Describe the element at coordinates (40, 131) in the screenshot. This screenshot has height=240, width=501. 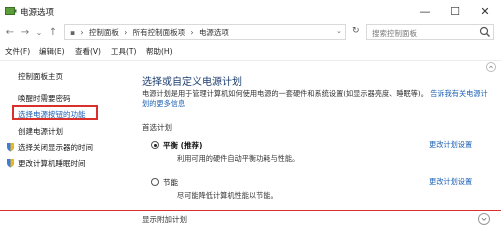
I see `sidebar-item-create-plan: 创建电源计划` at that location.